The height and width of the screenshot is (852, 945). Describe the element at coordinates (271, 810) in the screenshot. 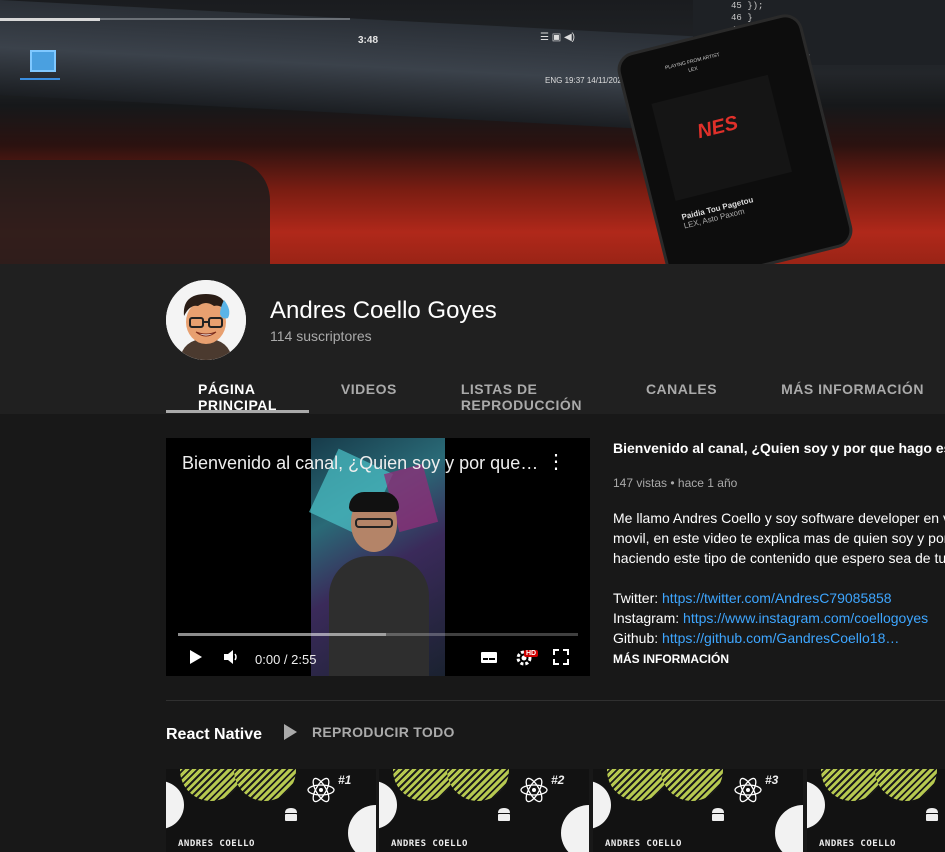

I see `video-thumbnail: #1 ANDRES COELLO` at that location.